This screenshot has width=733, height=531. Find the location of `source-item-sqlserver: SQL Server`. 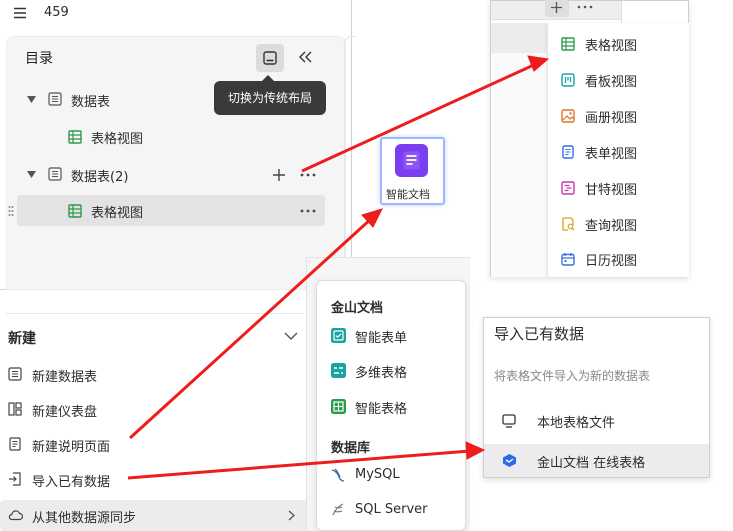

source-item-sqlserver: SQL Server is located at coordinates (391, 511).